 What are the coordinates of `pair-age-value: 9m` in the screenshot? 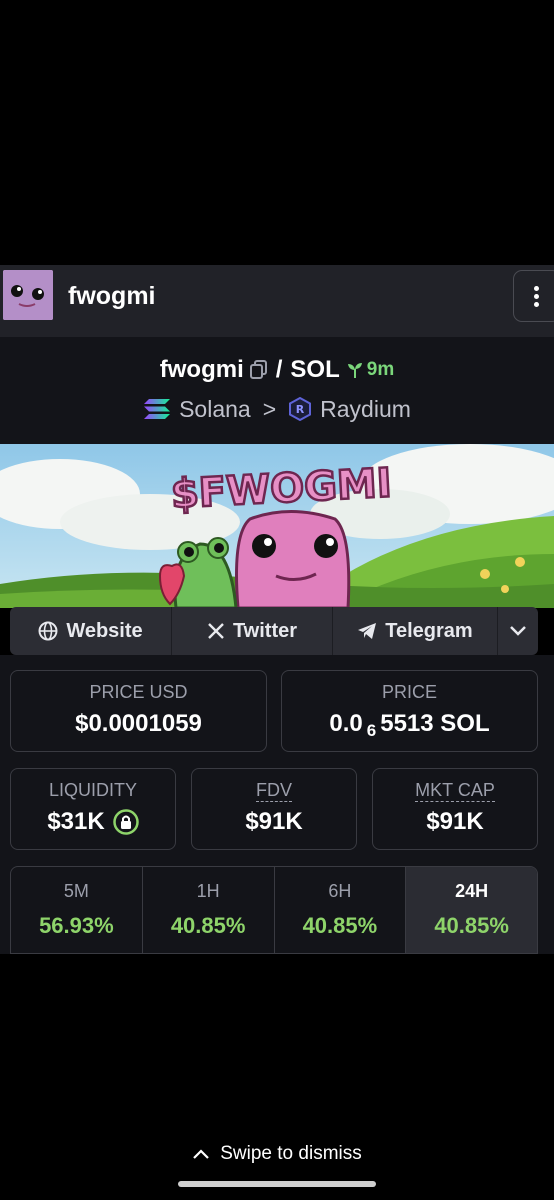 It's located at (380, 369).